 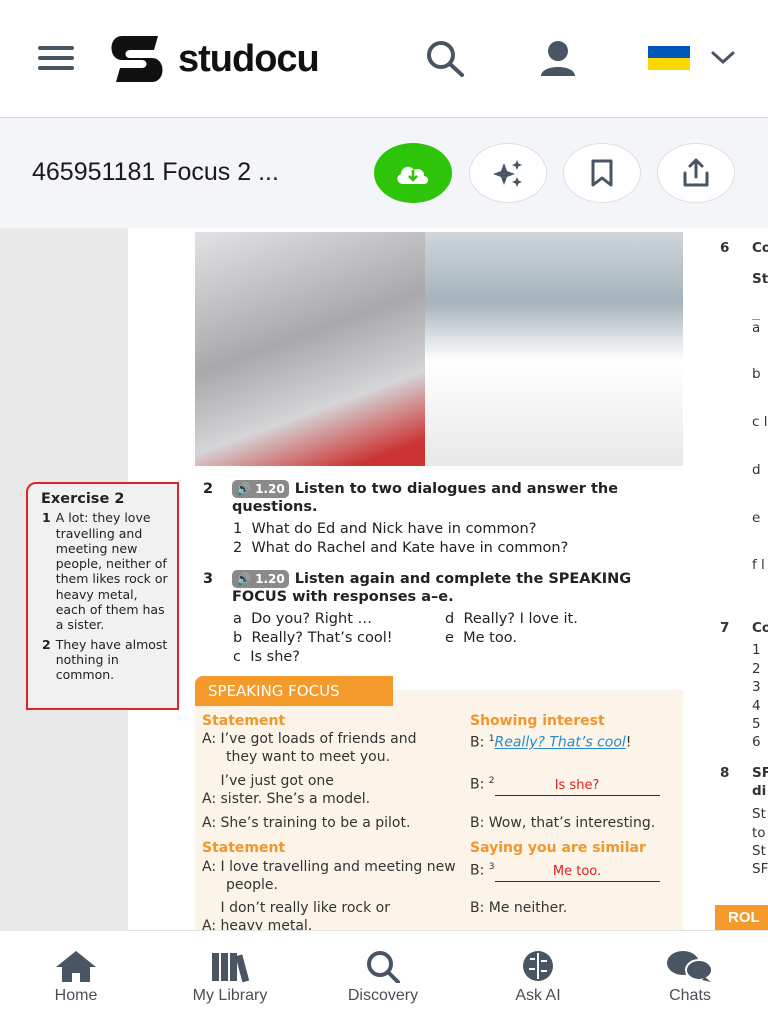 I want to click on response-b2: B: 2 Is she?, so click(x=565, y=784).